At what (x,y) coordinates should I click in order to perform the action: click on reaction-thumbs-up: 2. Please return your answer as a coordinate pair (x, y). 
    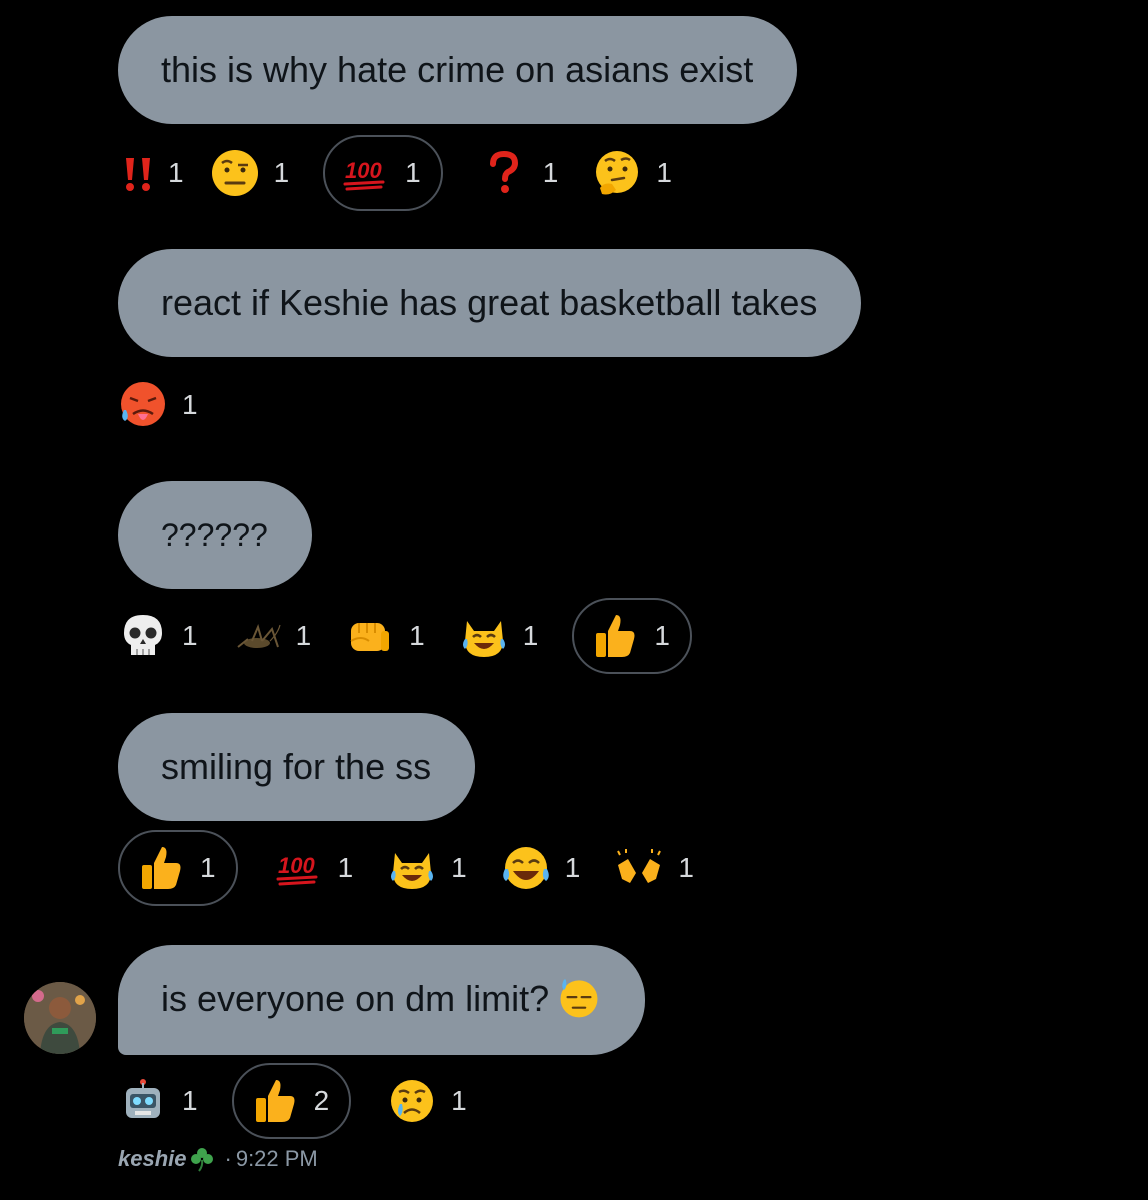
    Looking at the image, I should click on (291, 1101).